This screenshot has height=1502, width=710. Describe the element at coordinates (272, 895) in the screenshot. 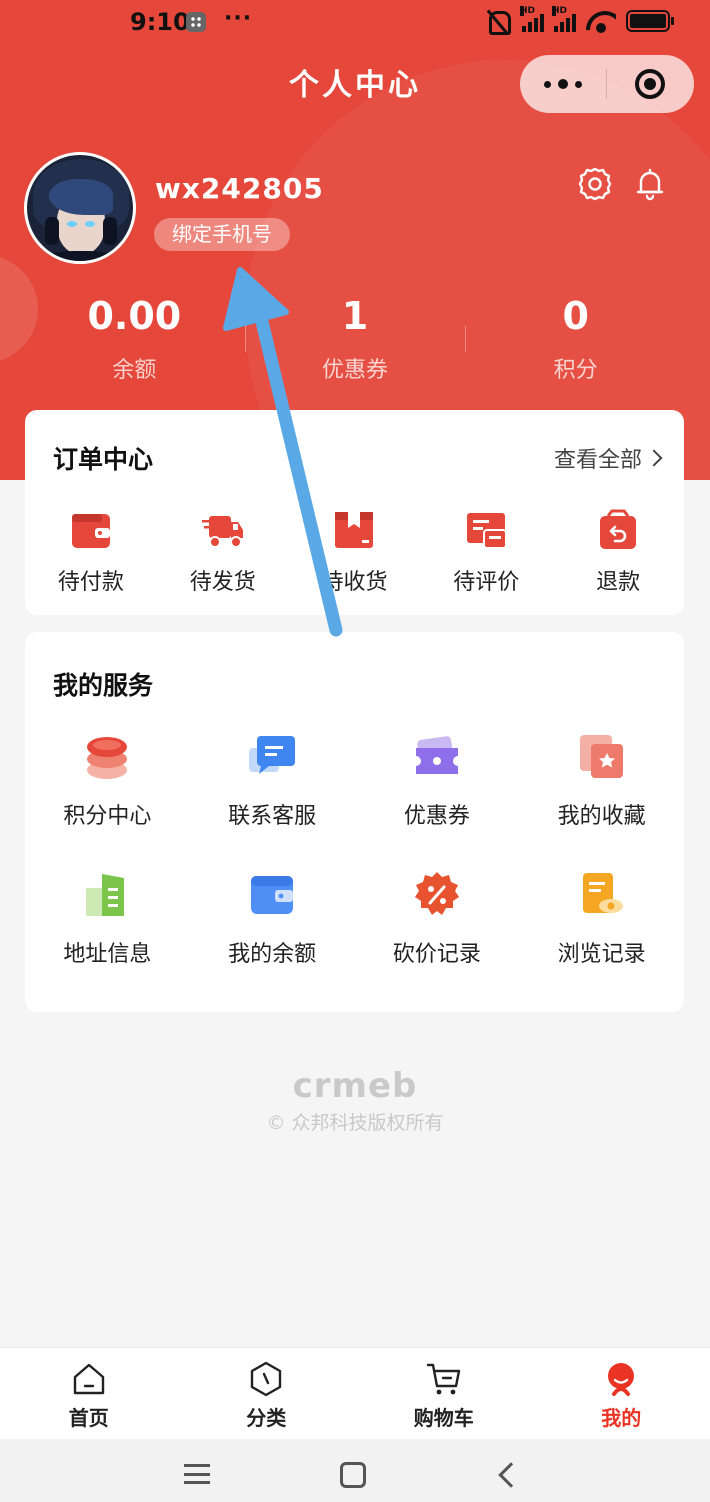

I see `wallet-balance-icon` at that location.